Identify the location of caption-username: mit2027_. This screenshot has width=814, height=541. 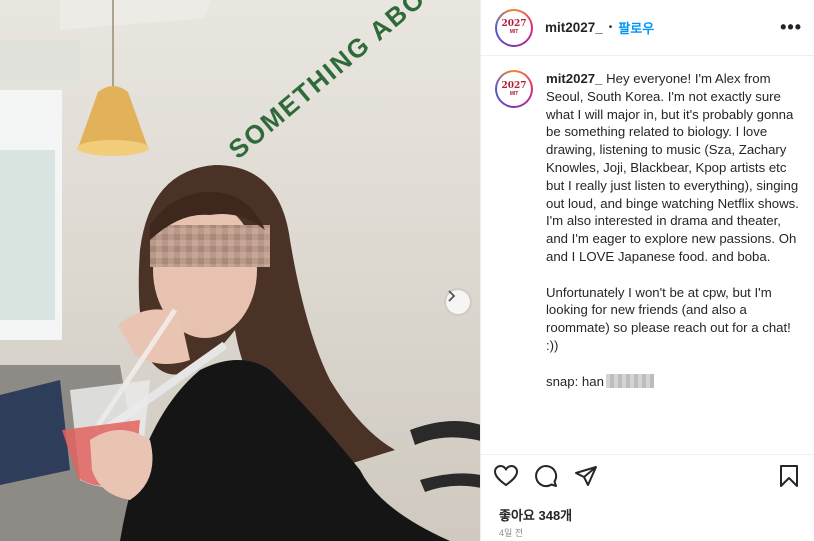
(574, 78).